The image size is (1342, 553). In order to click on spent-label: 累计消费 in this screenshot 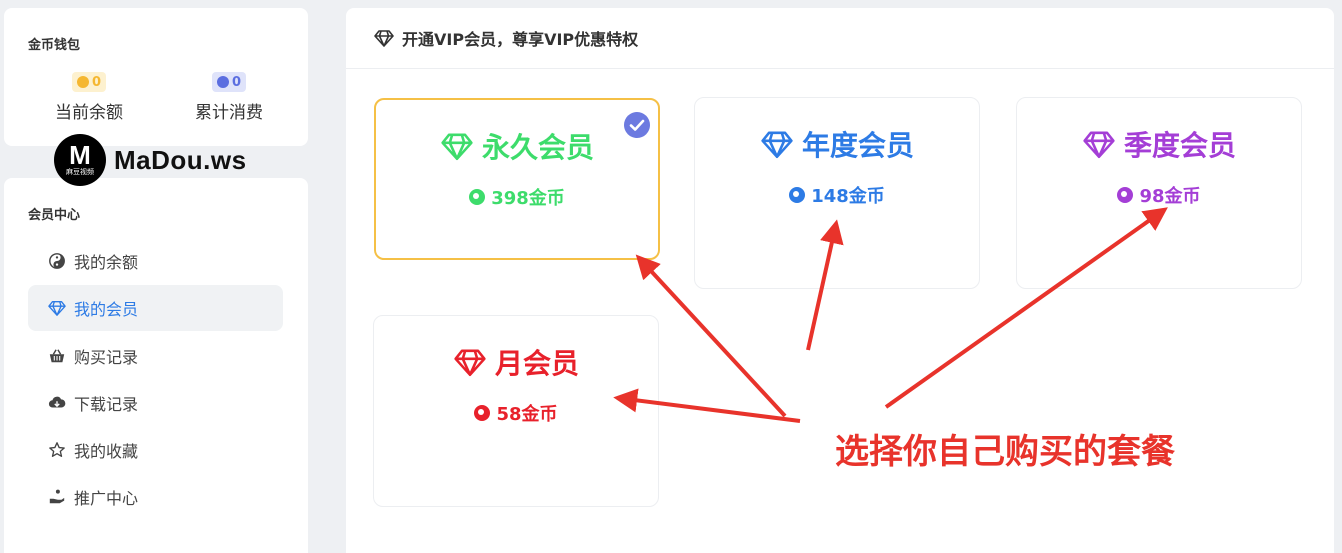, I will do `click(229, 113)`.